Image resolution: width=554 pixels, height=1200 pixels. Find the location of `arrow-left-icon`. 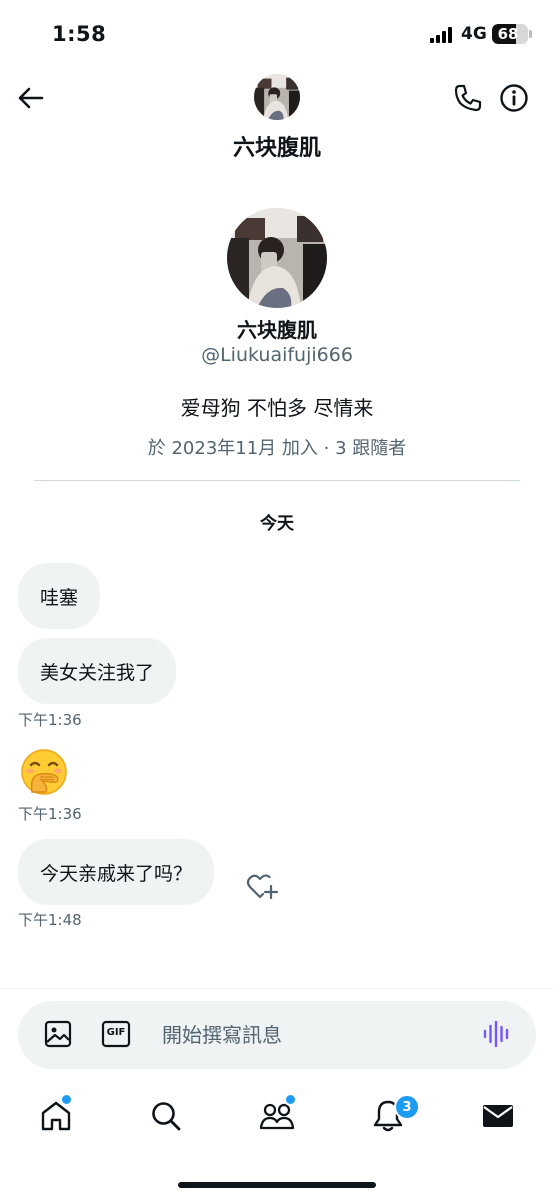

arrow-left-icon is located at coordinates (31, 98).